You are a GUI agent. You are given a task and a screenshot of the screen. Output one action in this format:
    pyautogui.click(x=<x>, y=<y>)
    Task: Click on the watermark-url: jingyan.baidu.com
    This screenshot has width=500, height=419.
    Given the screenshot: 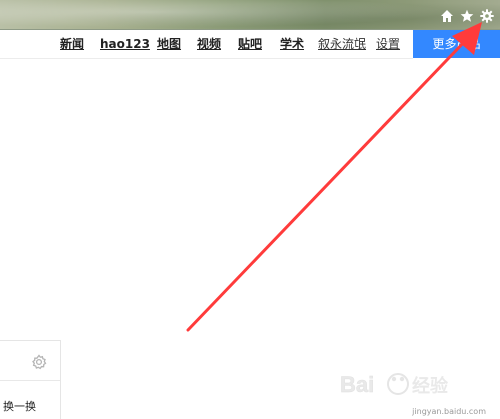 What is the action you would take?
    pyautogui.click(x=449, y=411)
    